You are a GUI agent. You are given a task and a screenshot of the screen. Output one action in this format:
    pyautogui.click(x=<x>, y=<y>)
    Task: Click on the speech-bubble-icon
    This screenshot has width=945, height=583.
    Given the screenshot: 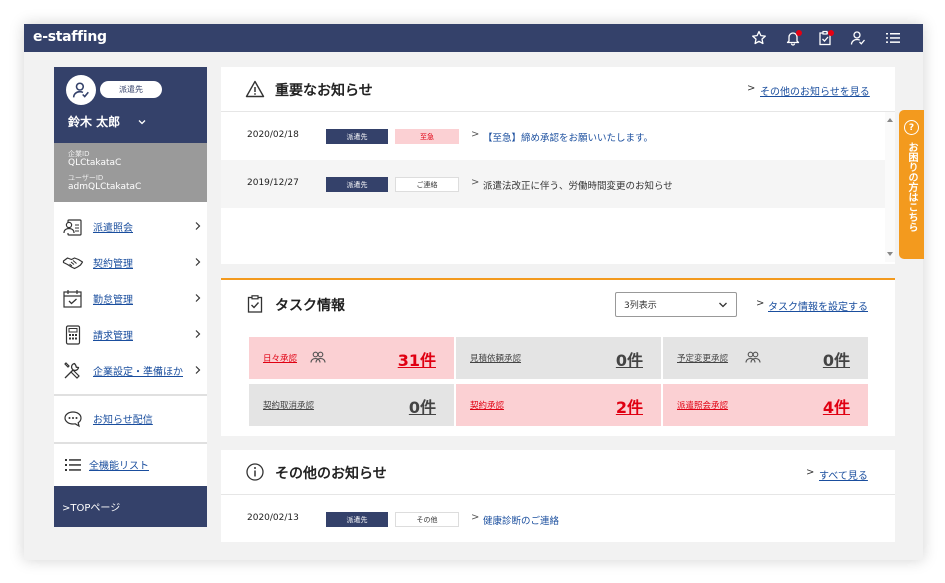 What is the action you would take?
    pyautogui.click(x=73, y=419)
    